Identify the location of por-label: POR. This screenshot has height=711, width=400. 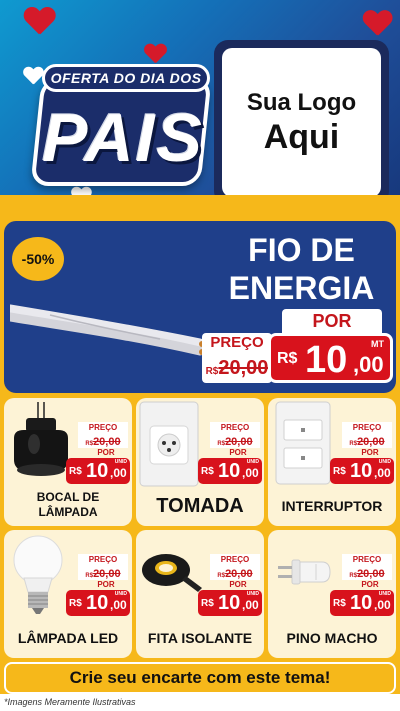
(332, 321).